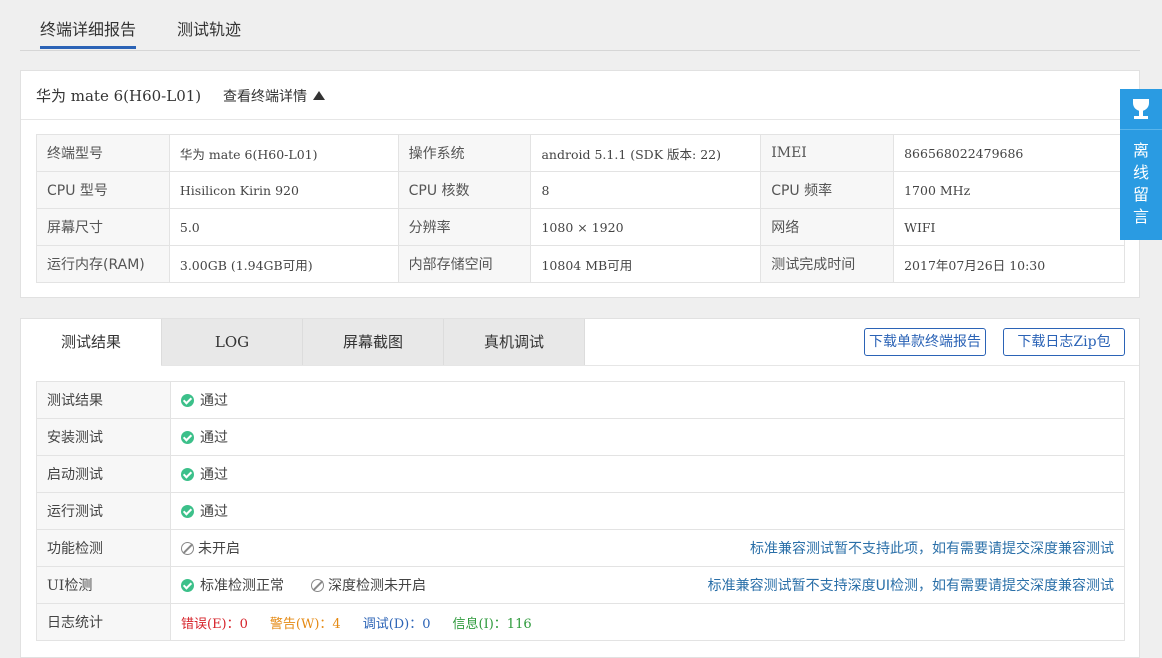  Describe the element at coordinates (910, 586) in the screenshot. I see `ui-note: 标准兼容测试暂不支持深度UI检测，如有需要请提交深度兼容测试` at that location.